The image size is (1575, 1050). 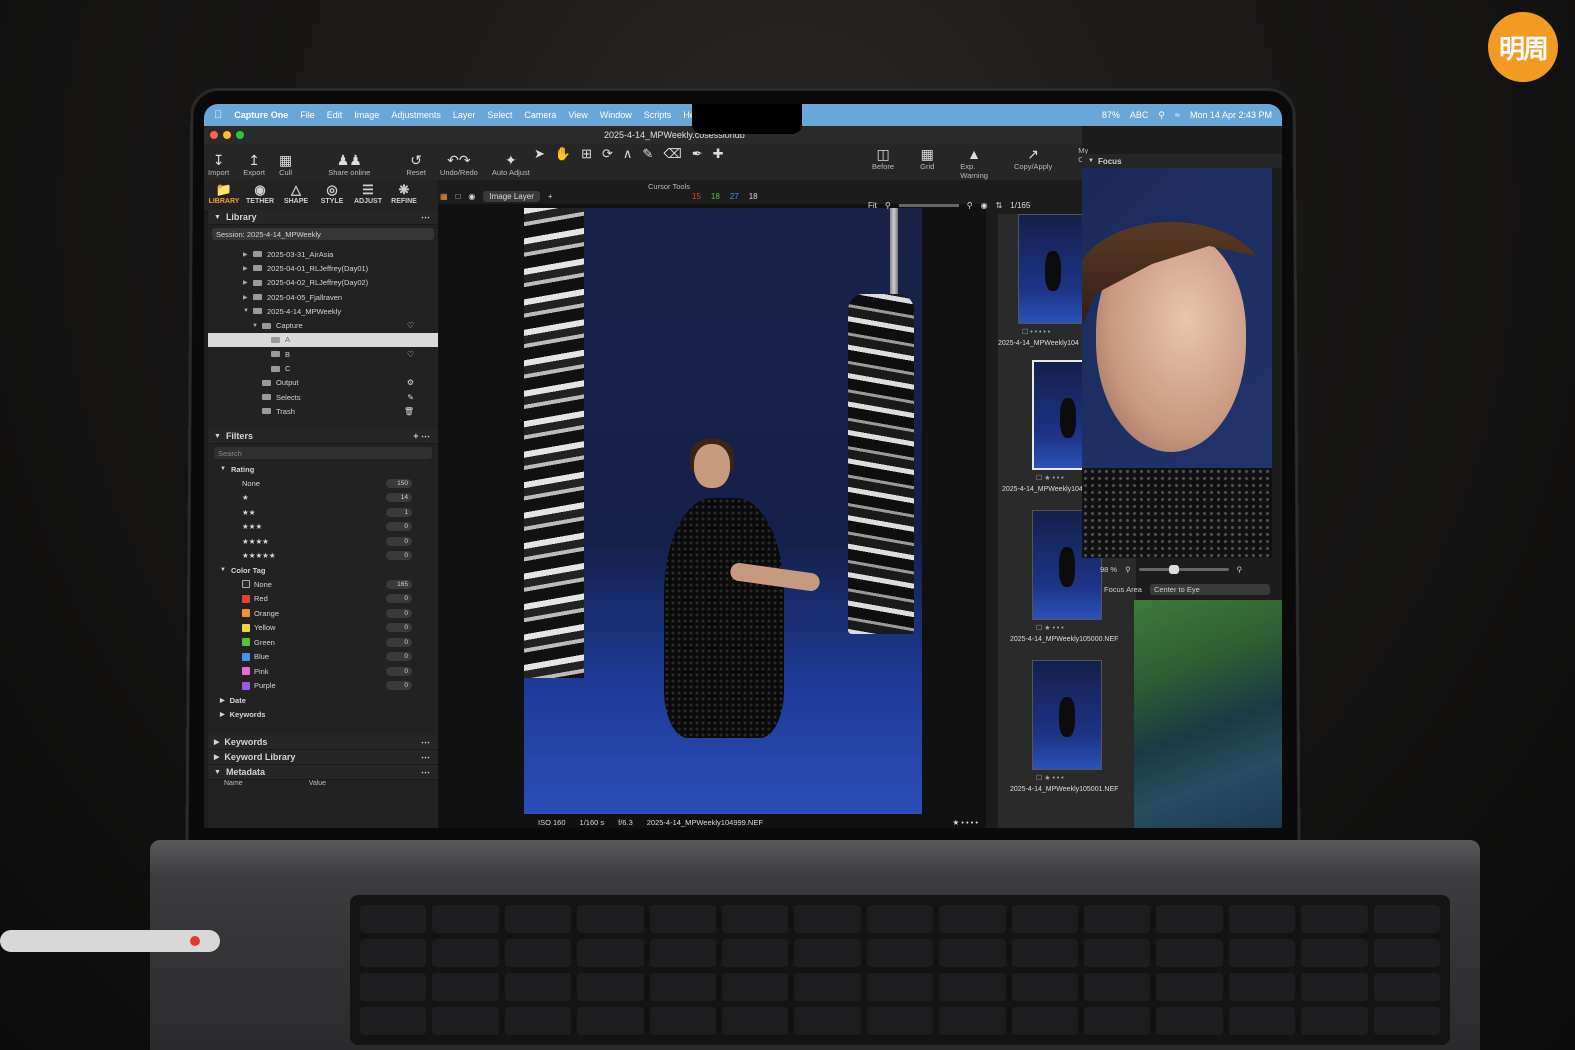 I want to click on tab-refine: ❋ REFINE, so click(x=404, y=196).